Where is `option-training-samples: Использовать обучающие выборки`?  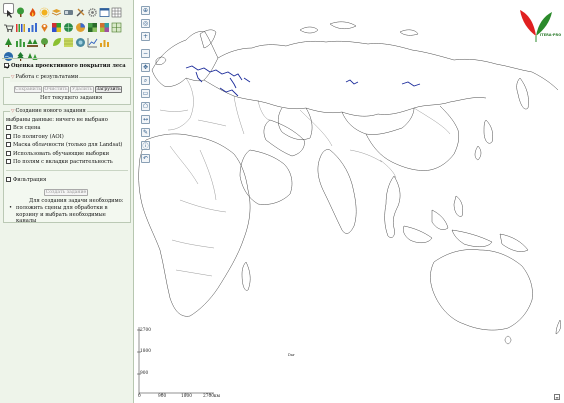 option-training-samples: Использовать обучающие выборки is located at coordinates (64, 155).